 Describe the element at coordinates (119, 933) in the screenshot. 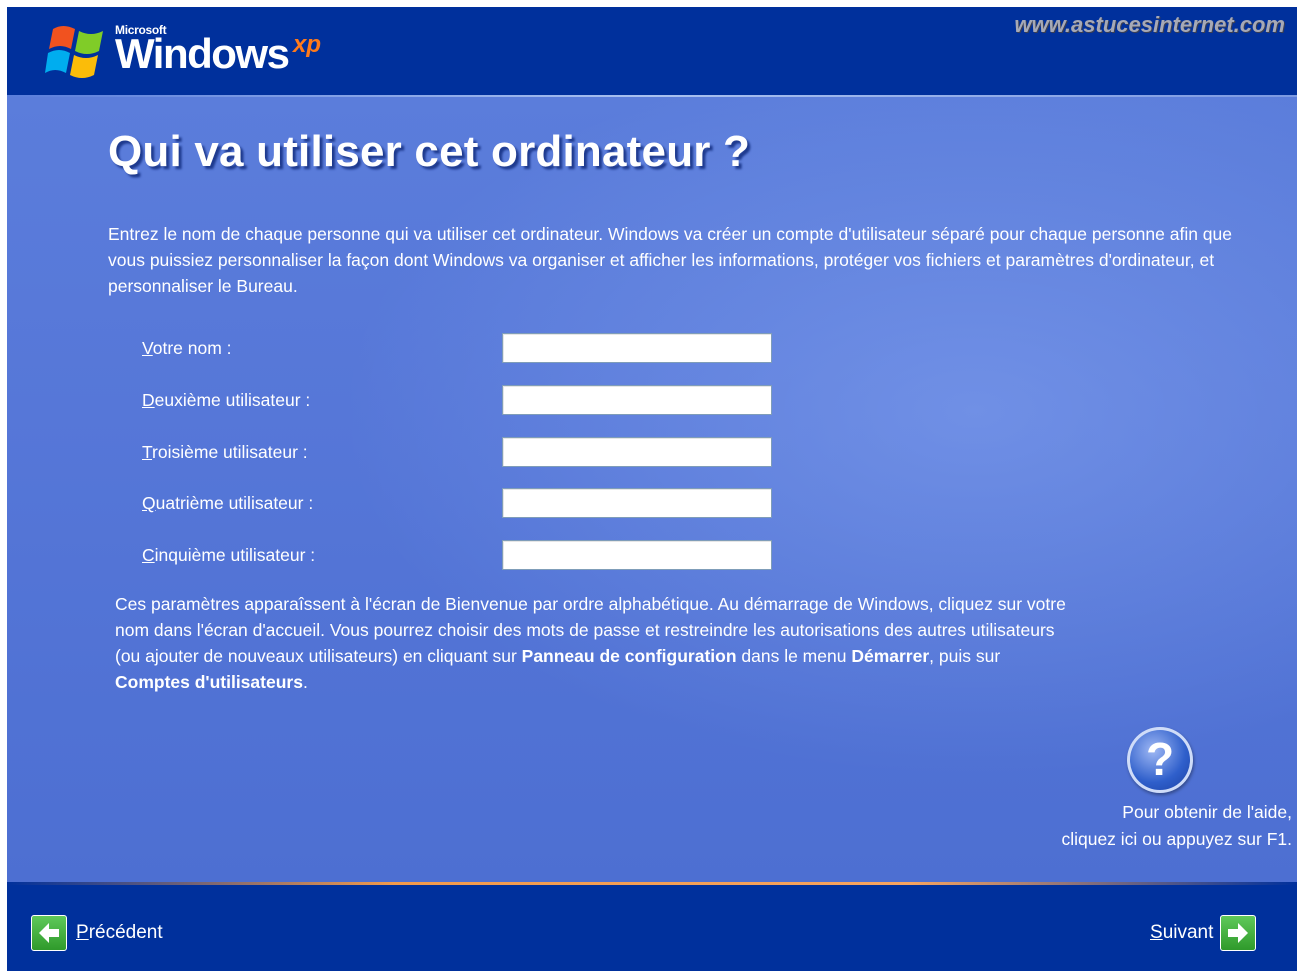

I see `back-button-label: Précédent` at that location.